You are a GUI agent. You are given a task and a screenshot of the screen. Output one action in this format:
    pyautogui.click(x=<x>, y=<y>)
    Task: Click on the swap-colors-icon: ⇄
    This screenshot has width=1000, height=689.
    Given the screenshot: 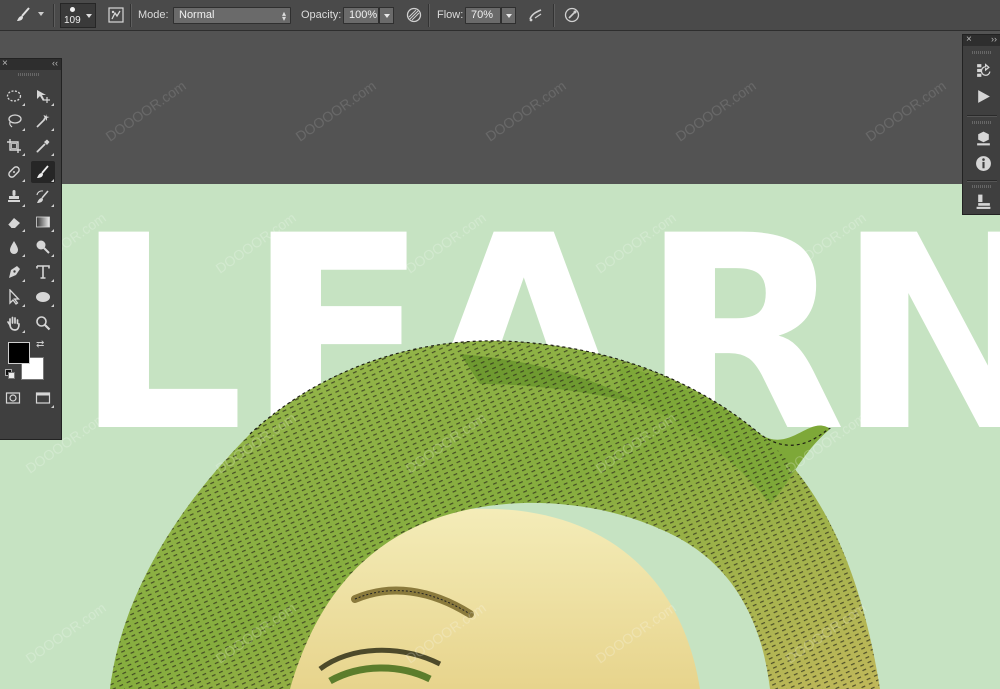 What is the action you would take?
    pyautogui.click(x=40, y=344)
    